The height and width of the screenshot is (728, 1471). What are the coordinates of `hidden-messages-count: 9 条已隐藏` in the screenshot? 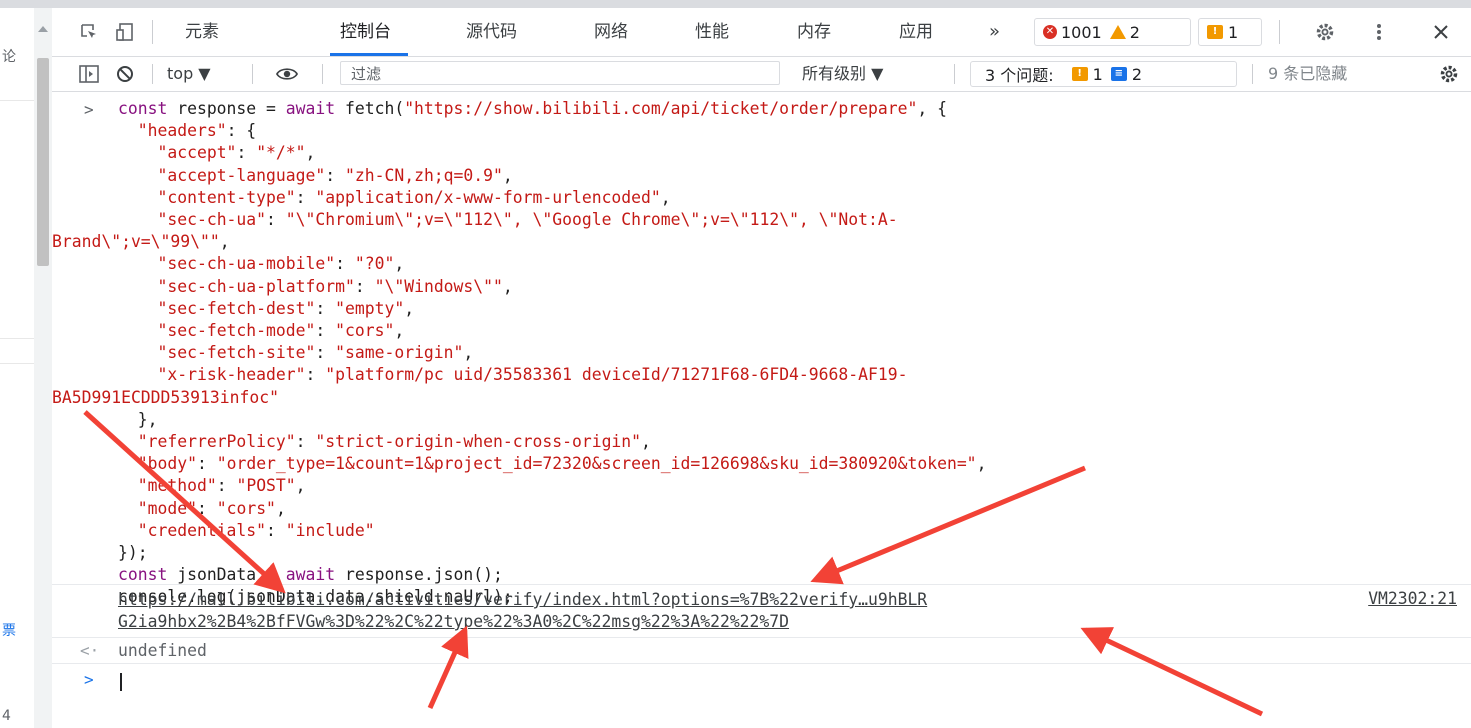 It's located at (1308, 73).